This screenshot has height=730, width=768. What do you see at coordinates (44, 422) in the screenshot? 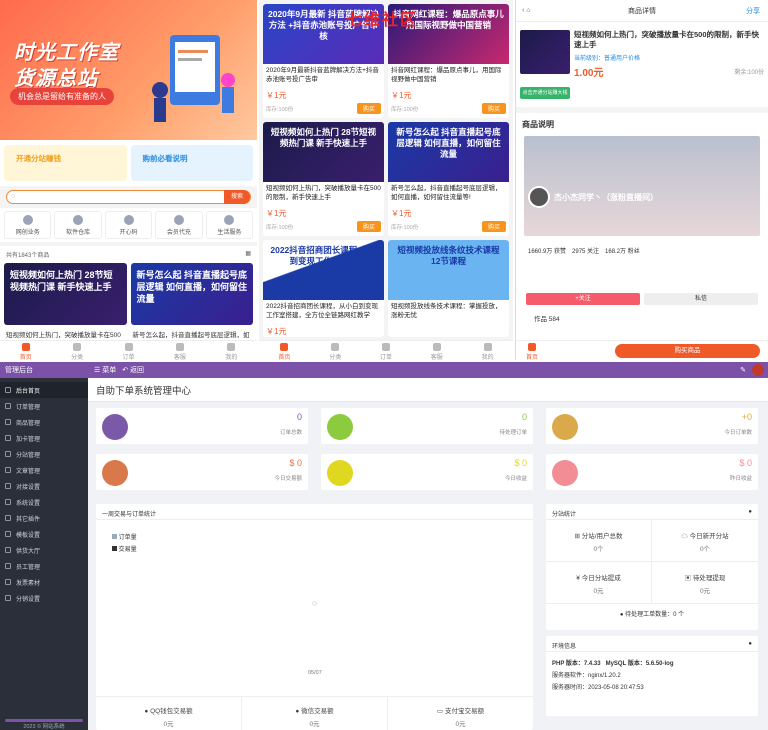
I see `sidebar-item-products: 商品管理` at bounding box center [44, 422].